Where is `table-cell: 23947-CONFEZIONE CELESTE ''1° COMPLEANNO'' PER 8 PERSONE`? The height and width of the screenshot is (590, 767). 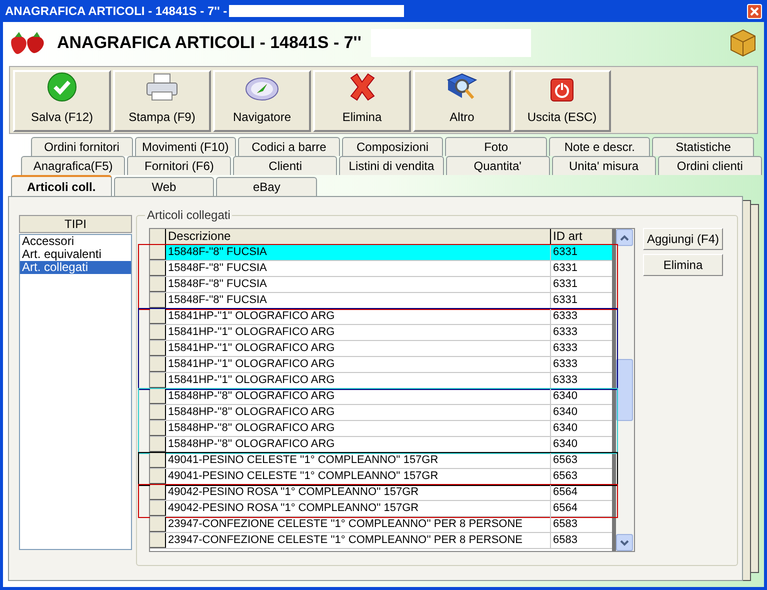 table-cell: 23947-CONFEZIONE CELESTE ''1° COMPLEANNO'' PER 8 PERSONE is located at coordinates (358, 540).